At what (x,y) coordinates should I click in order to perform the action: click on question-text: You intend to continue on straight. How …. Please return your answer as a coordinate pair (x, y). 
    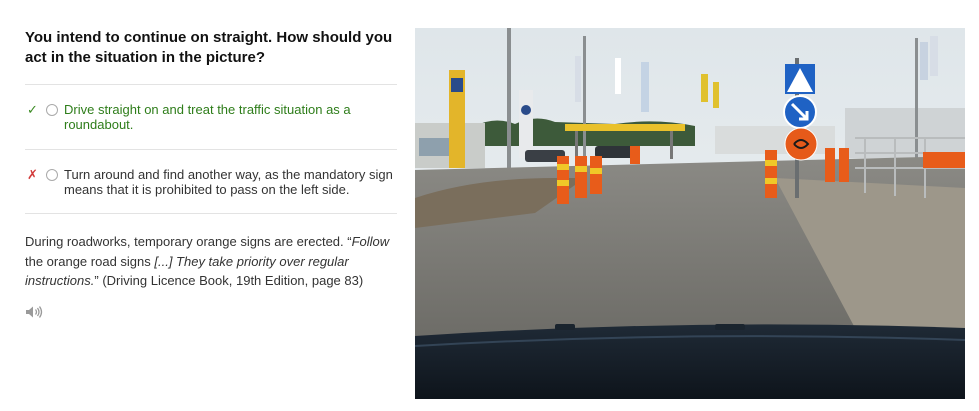
    Looking at the image, I should click on (209, 47).